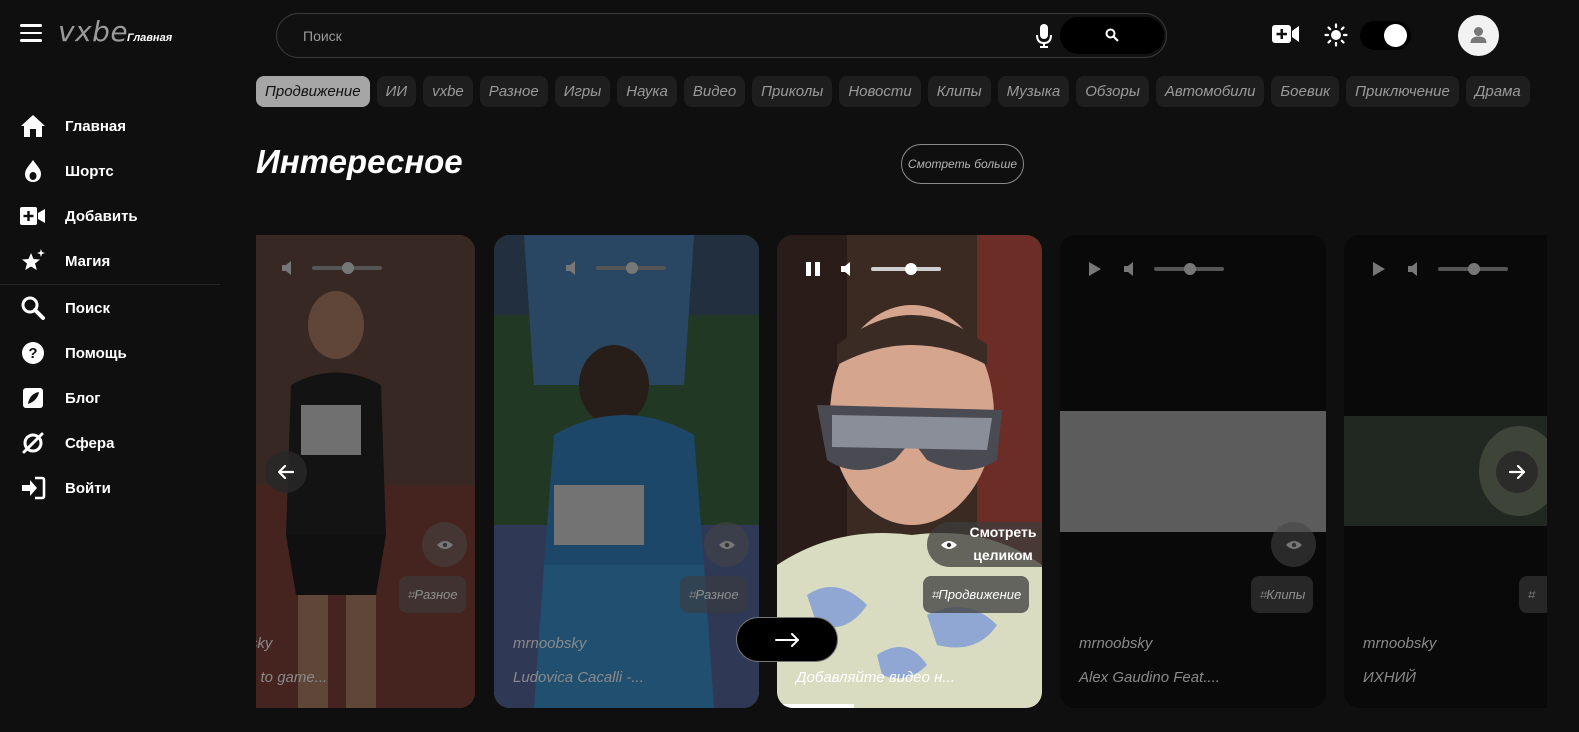 This screenshot has width=1579, height=732. I want to click on chip-clips: Клипы, so click(959, 91).